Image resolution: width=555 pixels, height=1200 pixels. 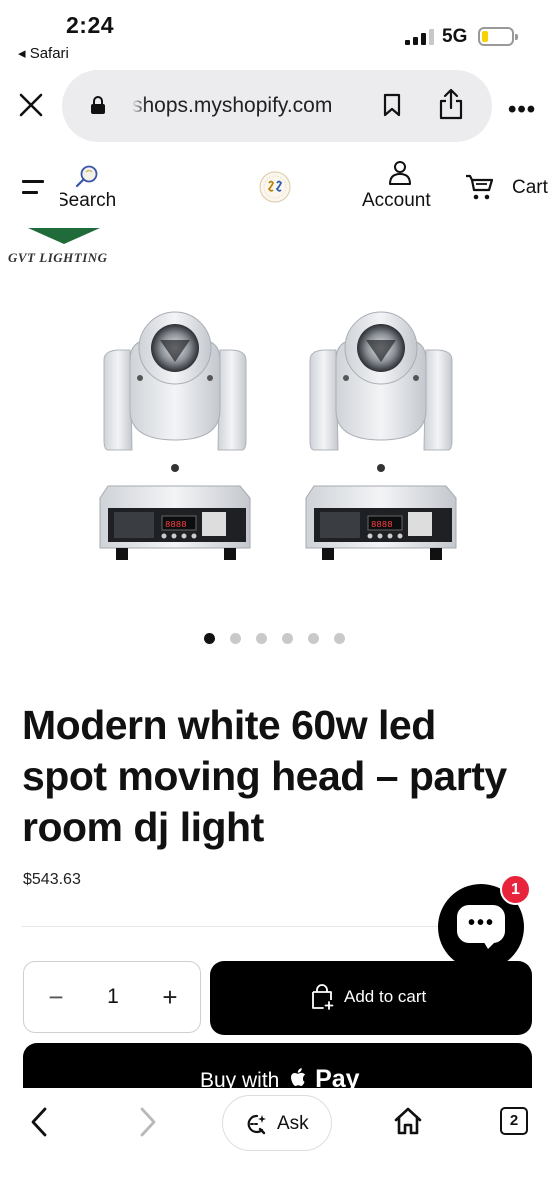 I want to click on share-icon, so click(x=451, y=104).